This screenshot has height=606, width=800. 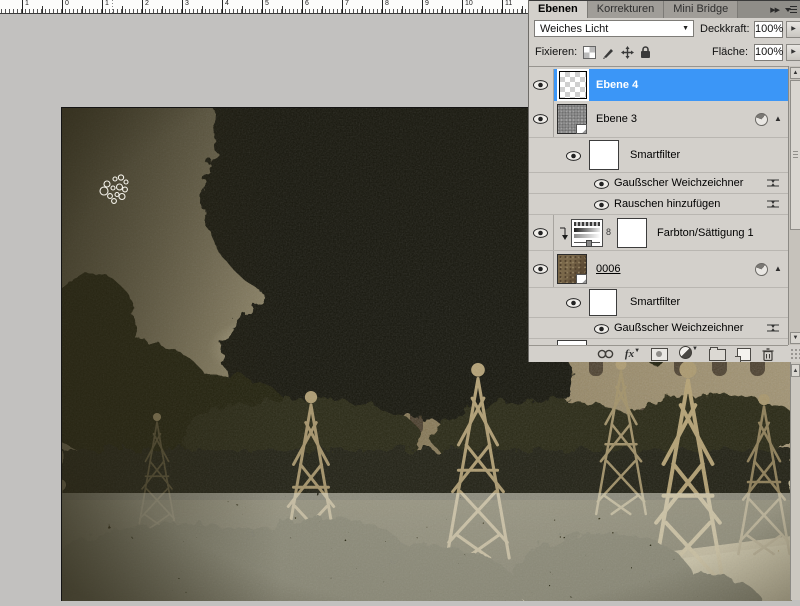 I want to click on layer-name: Ebene 3, so click(x=616, y=119).